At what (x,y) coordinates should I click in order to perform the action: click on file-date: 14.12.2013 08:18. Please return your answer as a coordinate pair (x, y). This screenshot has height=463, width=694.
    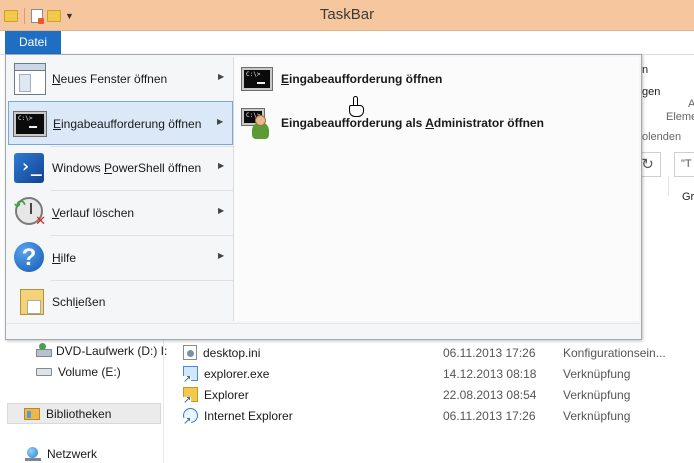
    Looking at the image, I should click on (490, 374).